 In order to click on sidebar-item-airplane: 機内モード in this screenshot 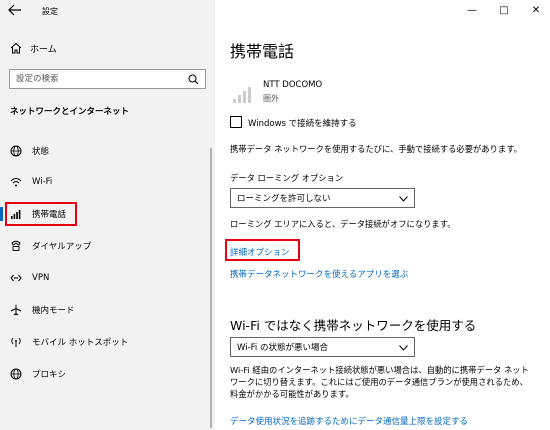, I will do `click(107, 310)`.